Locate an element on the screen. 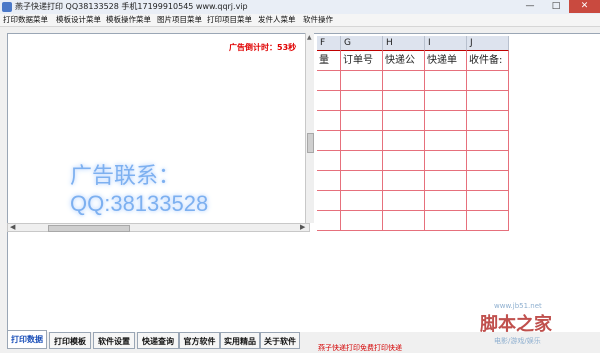 Image resolution: width=600 pixels, height=353 pixels. menu-print-items: 打印项目菜单 is located at coordinates (229, 20).